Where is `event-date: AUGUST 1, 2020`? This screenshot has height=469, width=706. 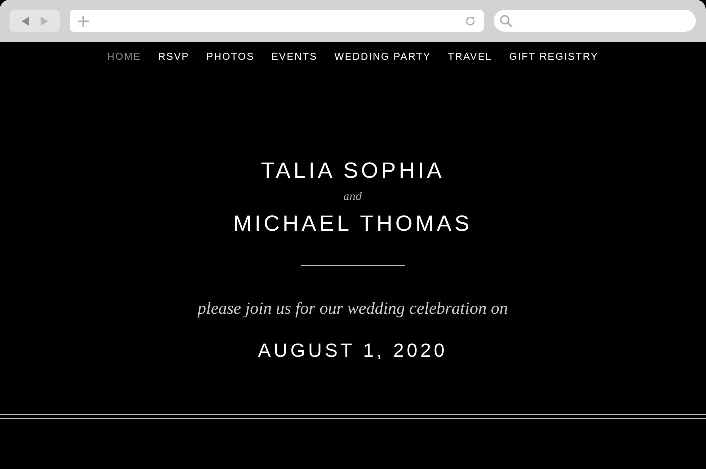
event-date: AUGUST 1, 2020 is located at coordinates (353, 352).